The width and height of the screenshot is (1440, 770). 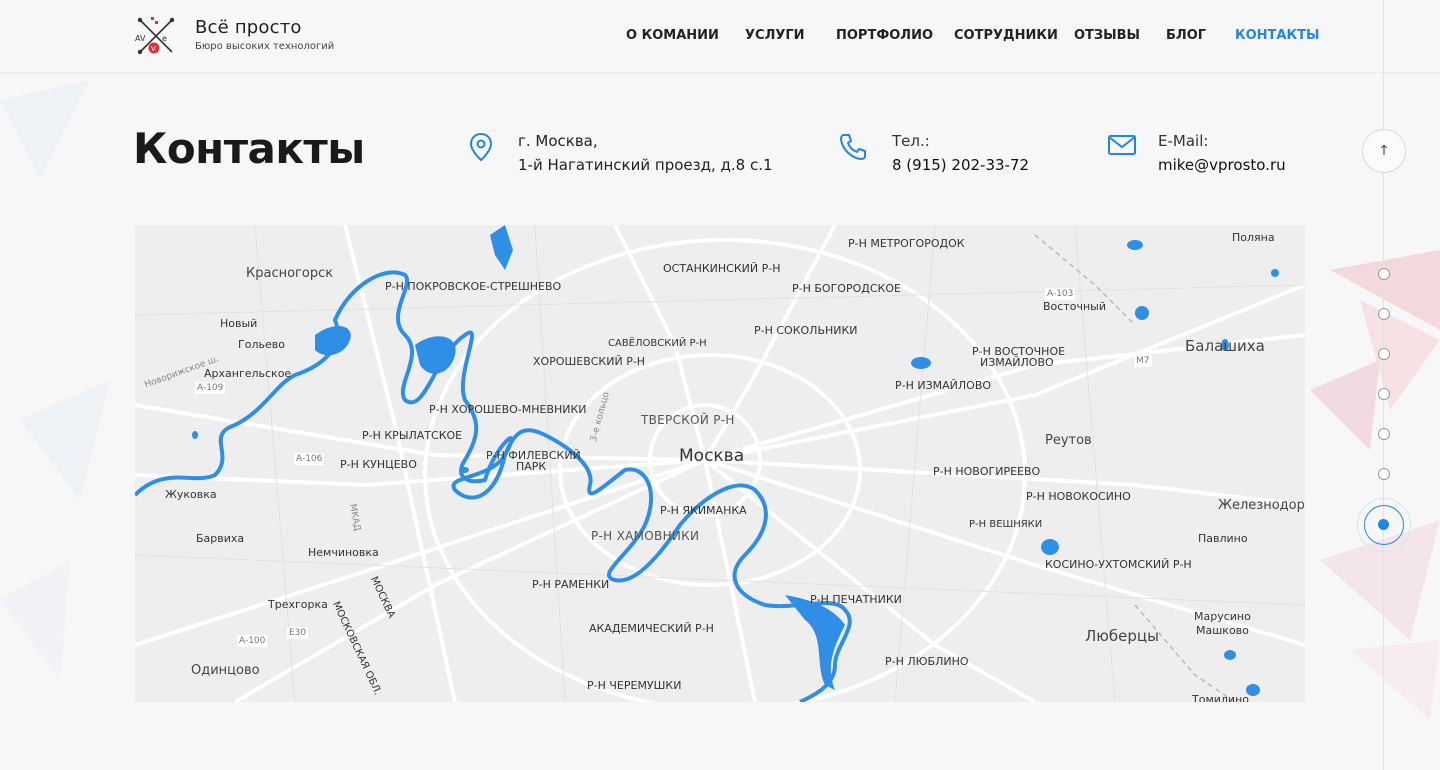 I want to click on map-label: Павлино, so click(x=1223, y=538).